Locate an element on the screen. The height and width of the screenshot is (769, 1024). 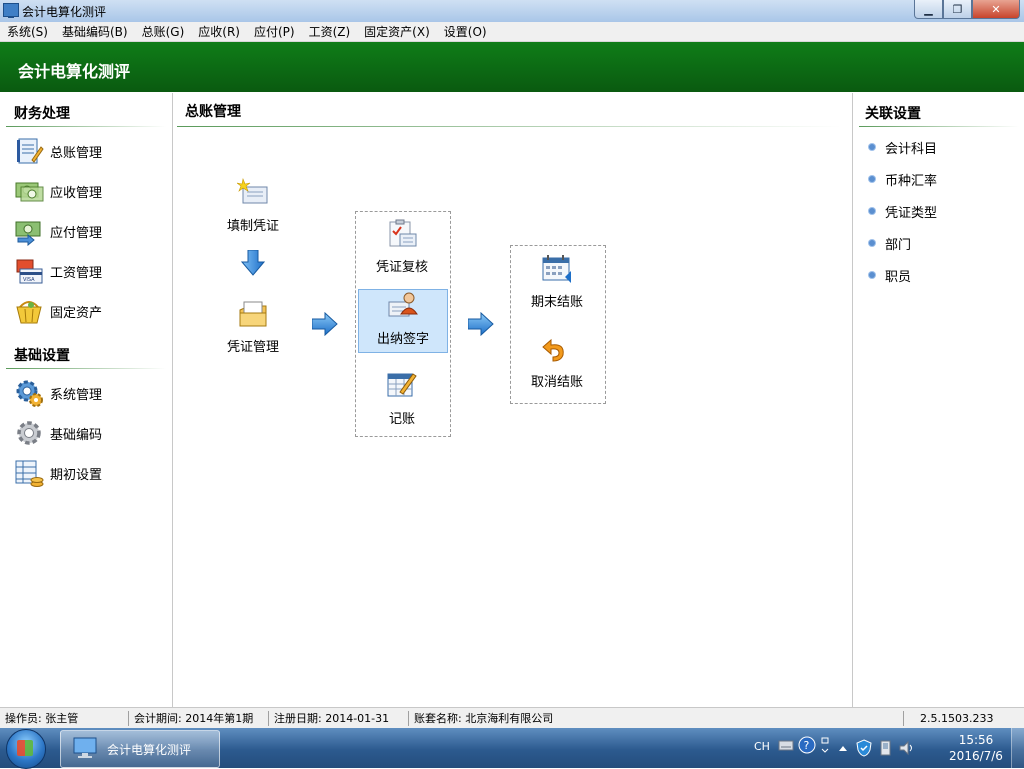
close-button: ✕ is located at coordinates (996, 9).